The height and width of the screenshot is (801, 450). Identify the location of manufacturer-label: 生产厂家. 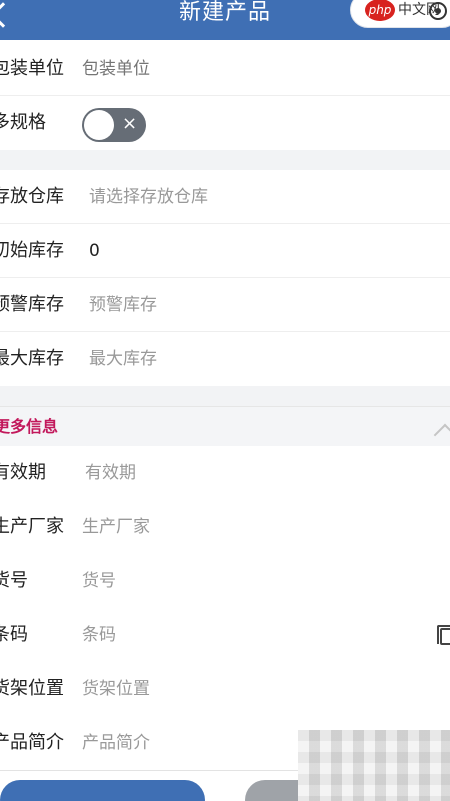
(32, 526).